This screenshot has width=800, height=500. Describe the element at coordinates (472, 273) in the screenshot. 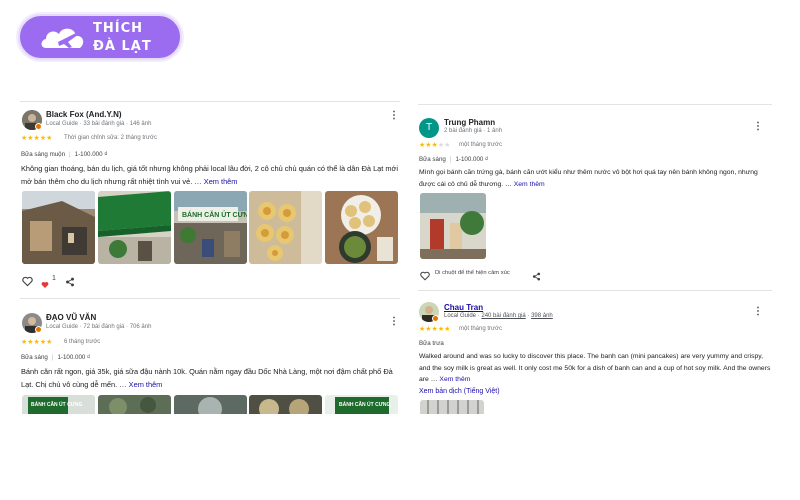

I see `reaction-hint: Di chuột để thể hiện cảm xúc` at that location.